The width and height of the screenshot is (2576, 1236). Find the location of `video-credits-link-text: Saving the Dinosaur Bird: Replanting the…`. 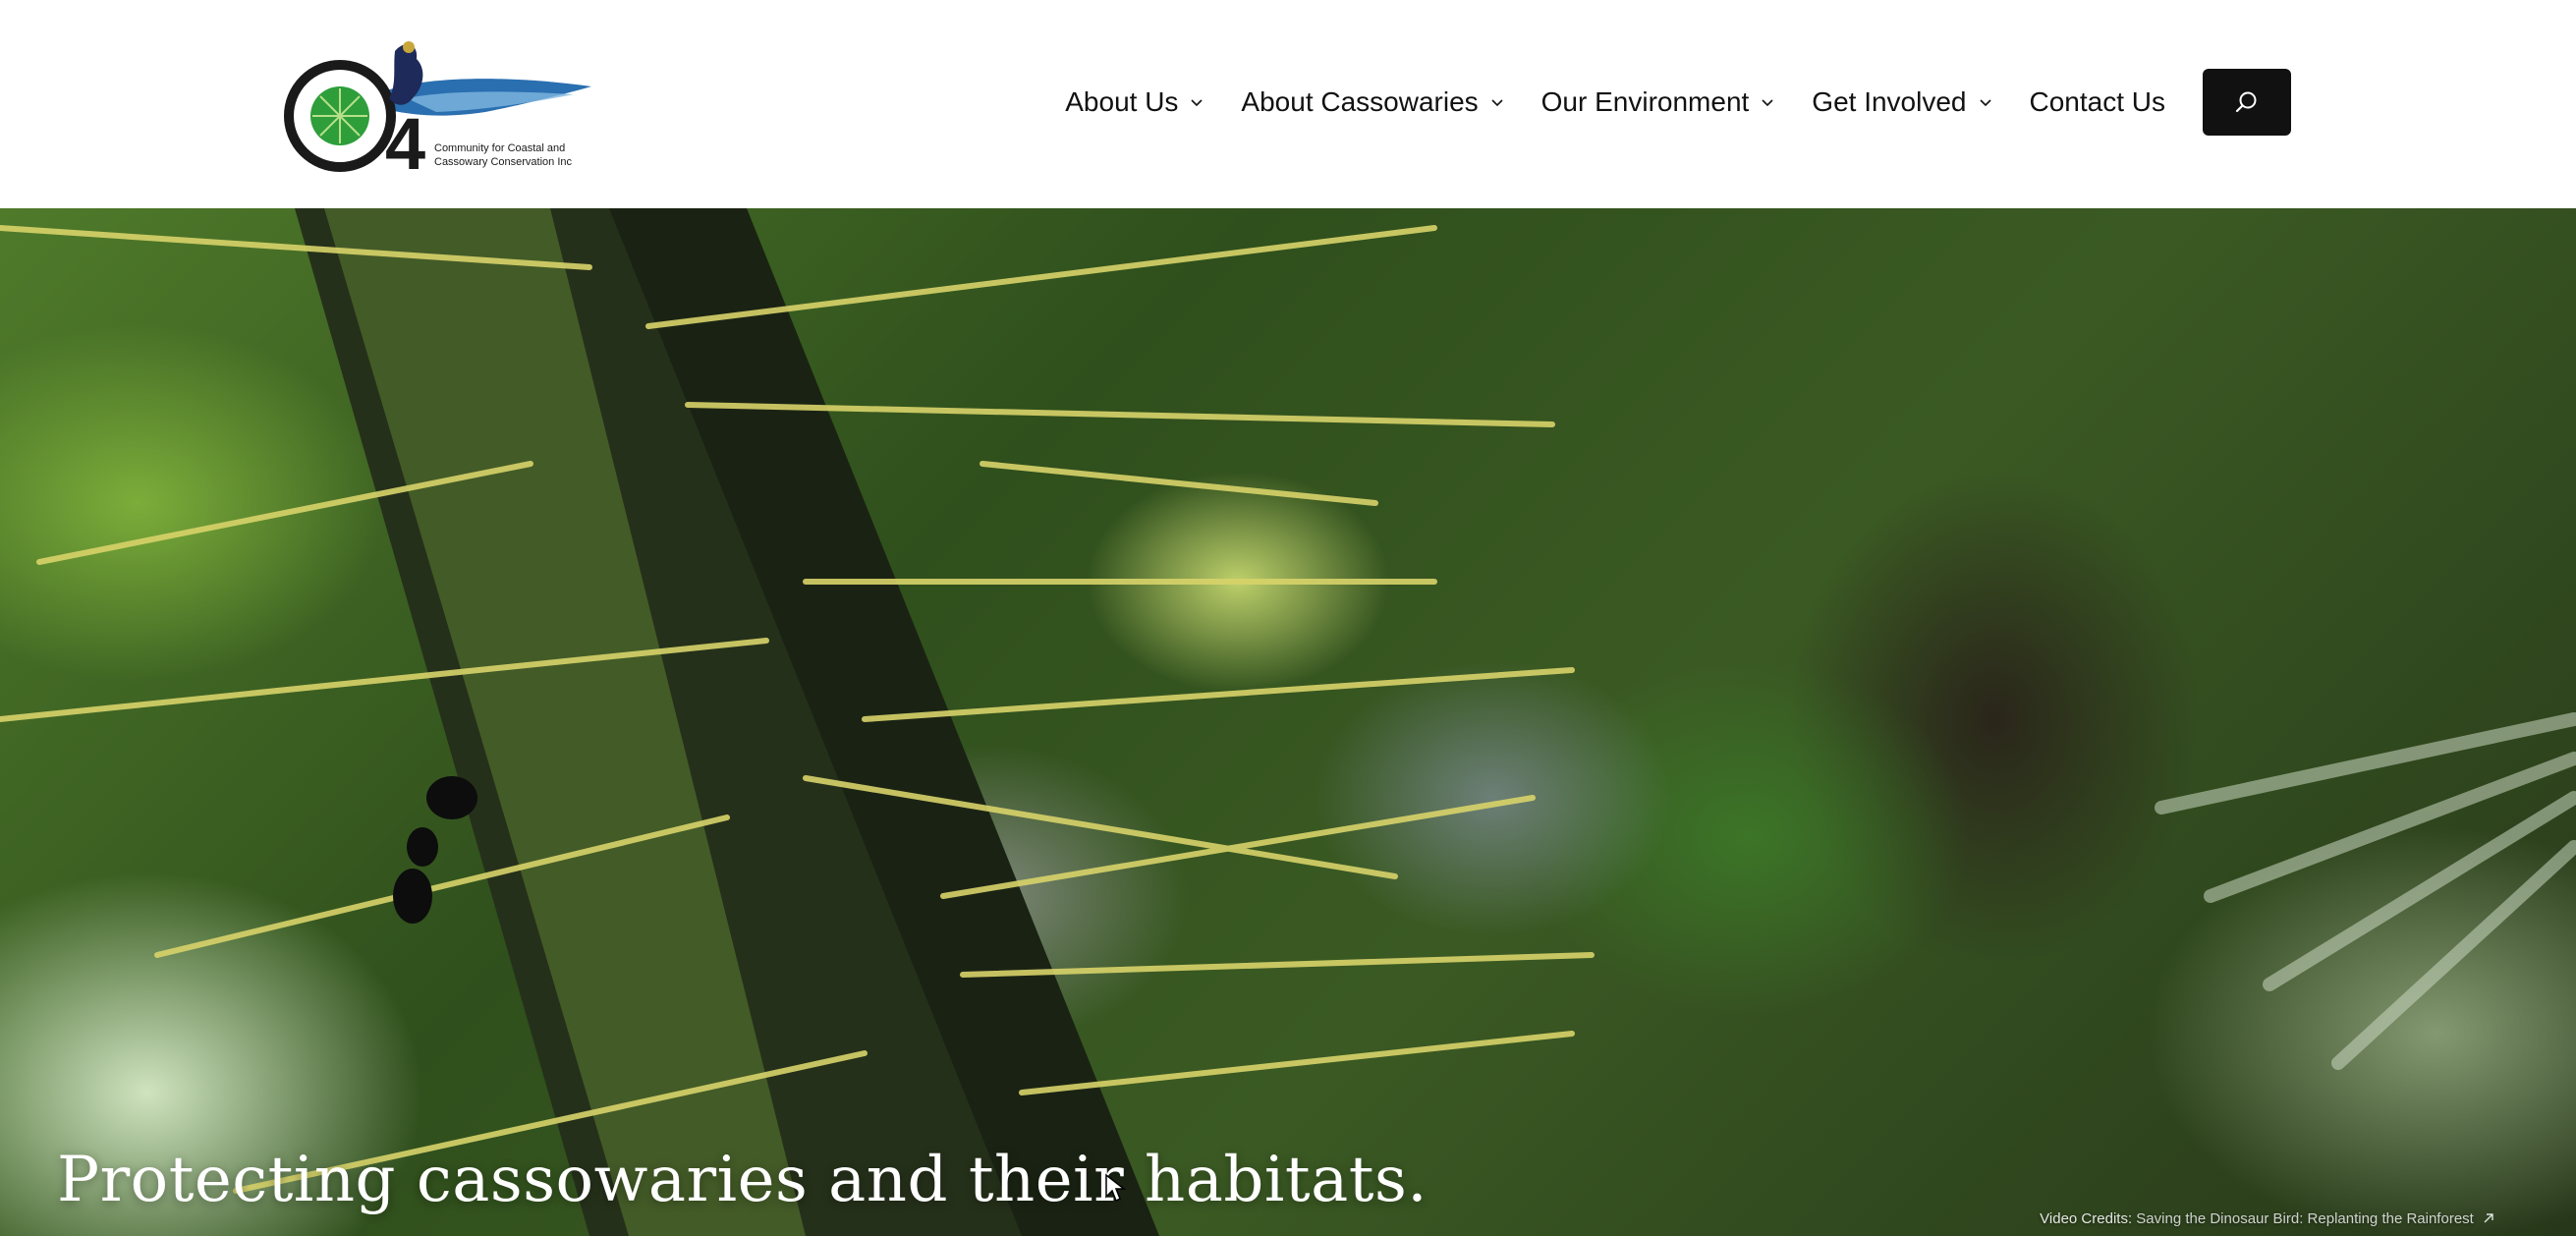

video-credits-link-text: Saving the Dinosaur Bird: Replanting the… is located at coordinates (2305, 1218).